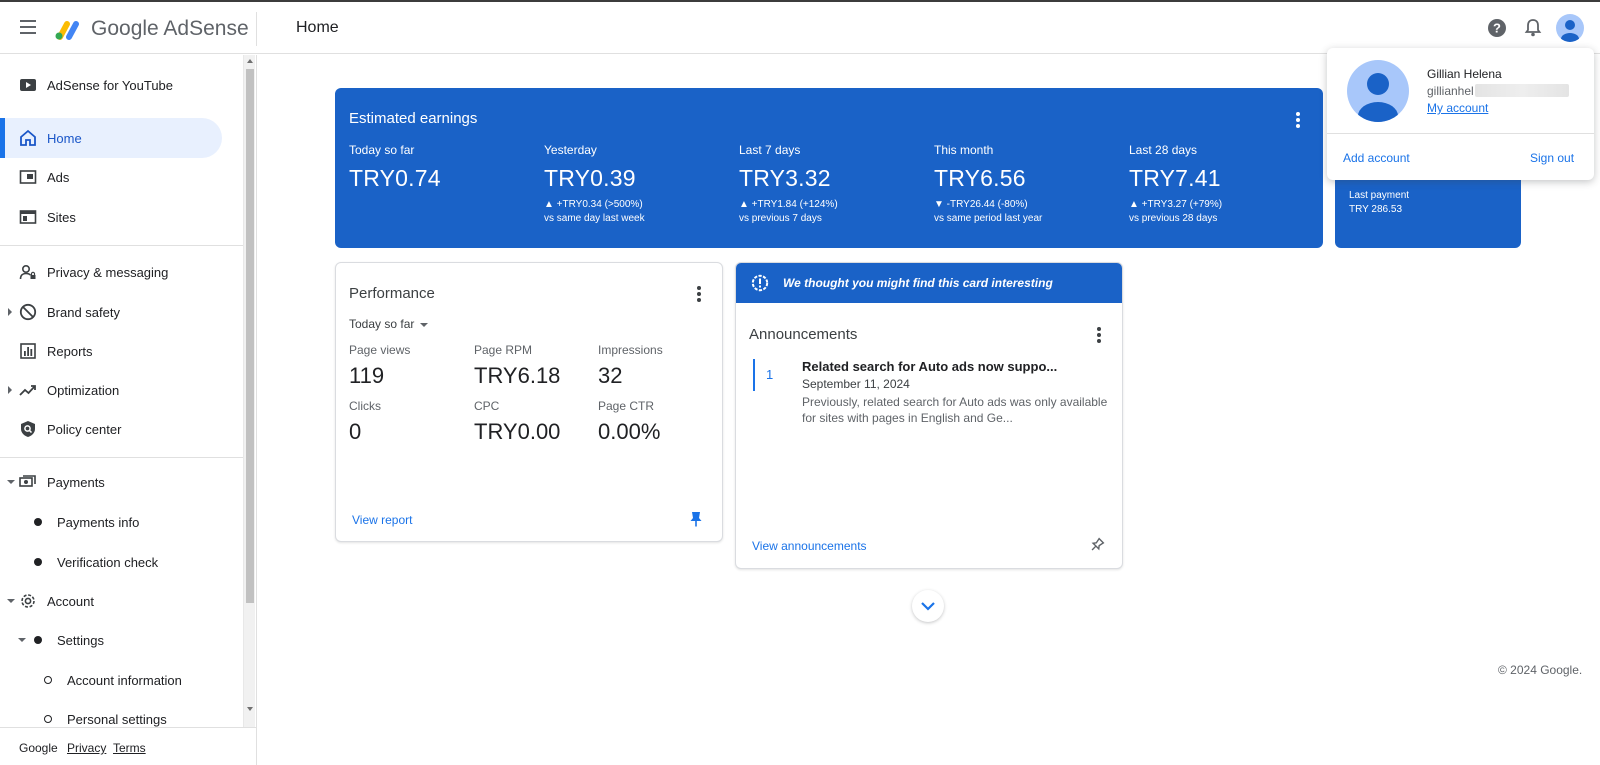  Describe the element at coordinates (517, 365) in the screenshot. I see `metric-page-rpm: Page RPM TRY6.18` at that location.